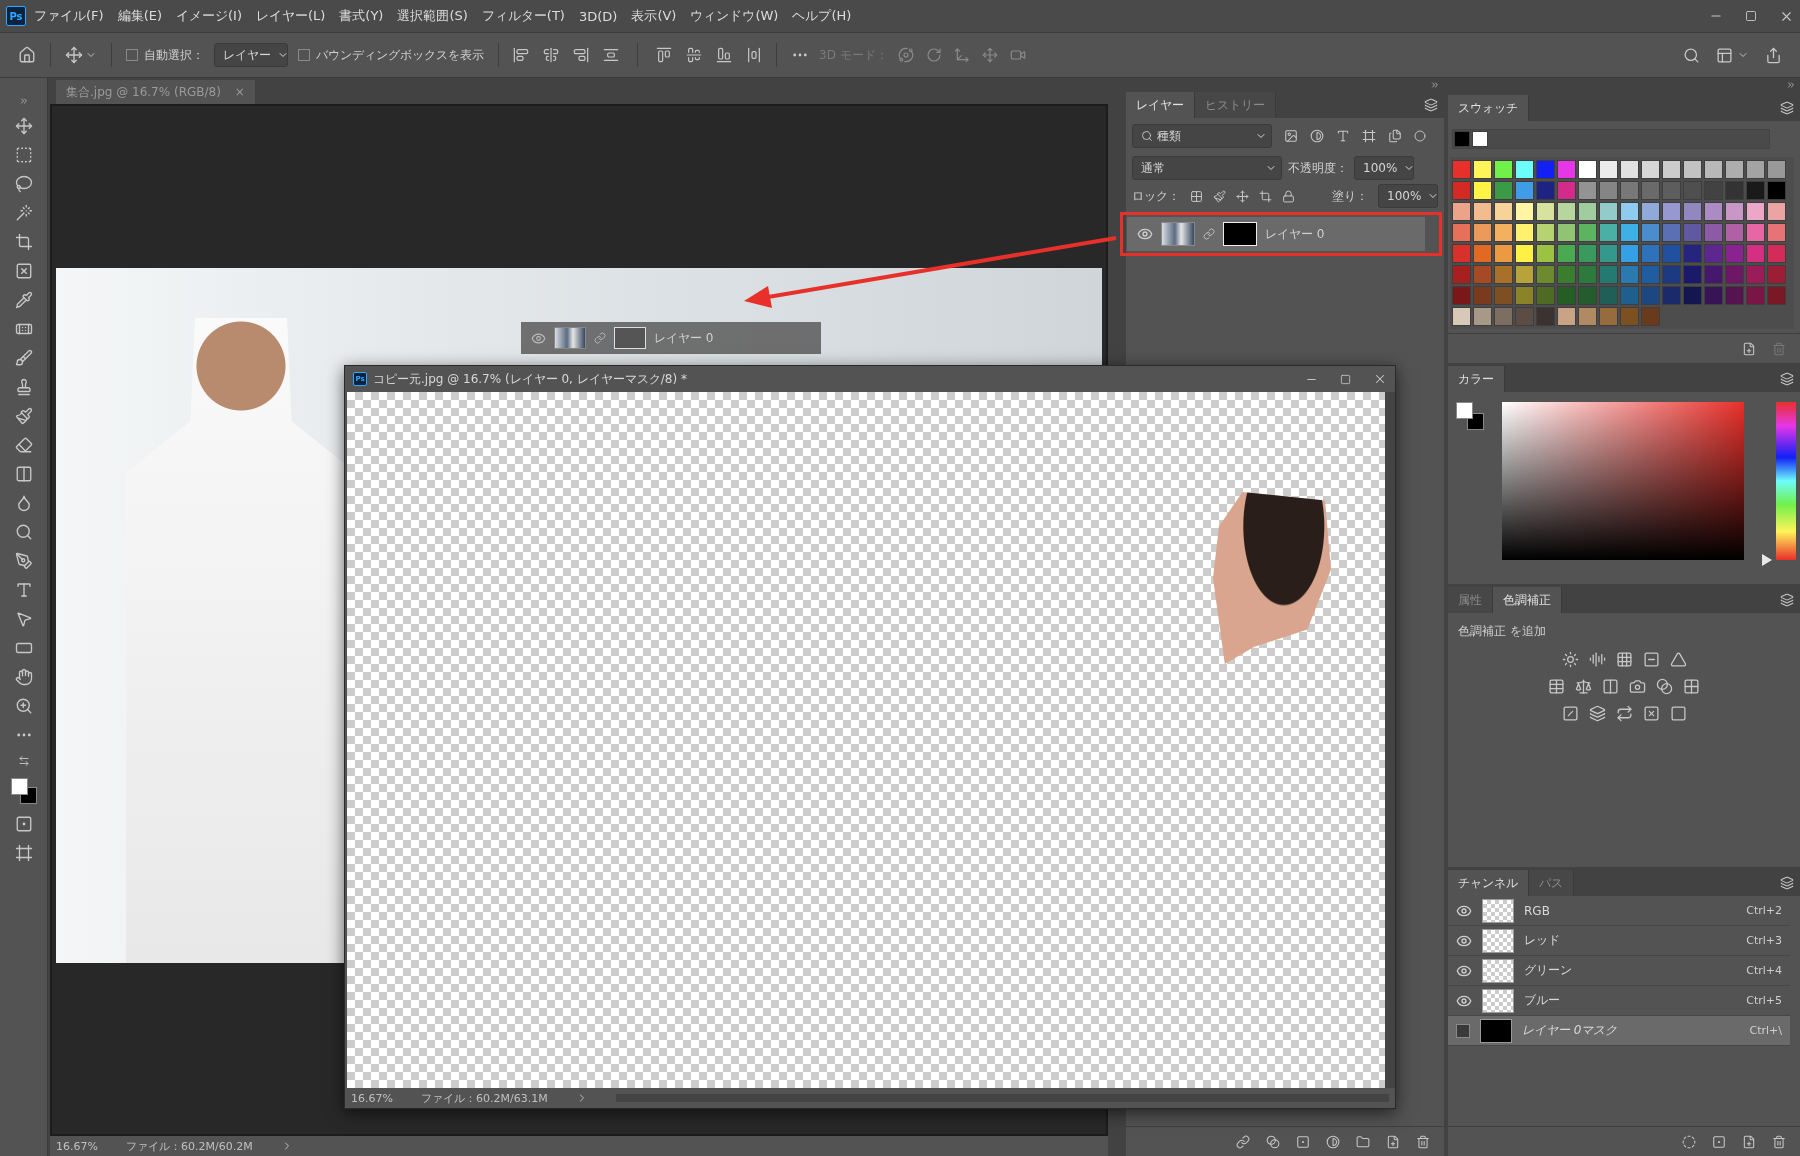 The height and width of the screenshot is (1156, 1800). Describe the element at coordinates (290, 16) in the screenshot. I see `menu-item: レイヤー(L)` at that location.